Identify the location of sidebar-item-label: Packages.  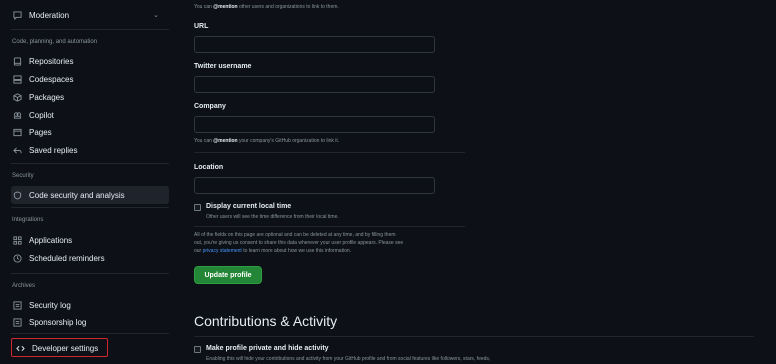
(47, 97).